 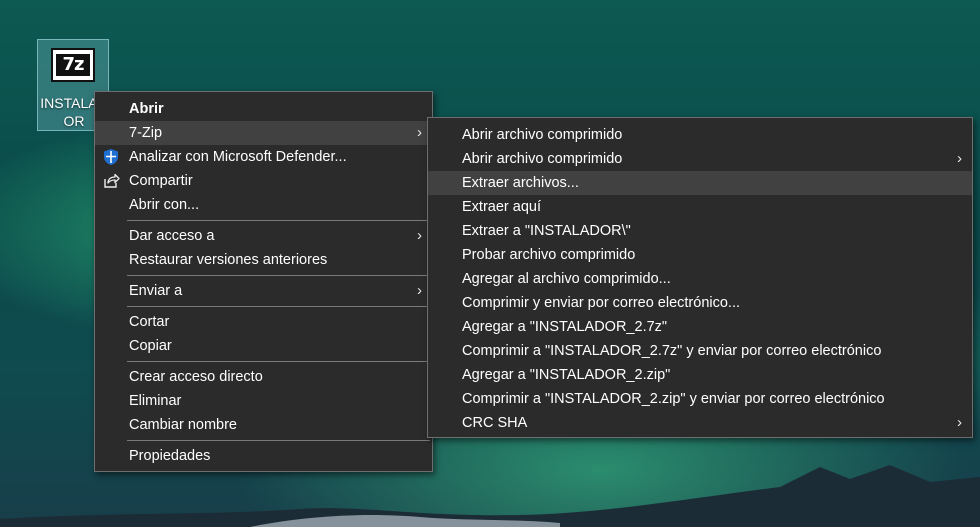 I want to click on 7zip-archive-icon: 7z, so click(x=73, y=65).